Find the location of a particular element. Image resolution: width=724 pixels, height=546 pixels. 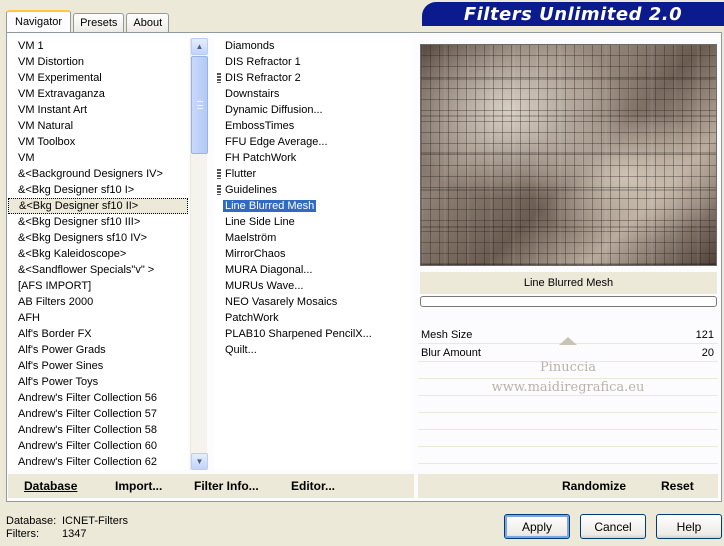

scroll-thumb is located at coordinates (199, 105).